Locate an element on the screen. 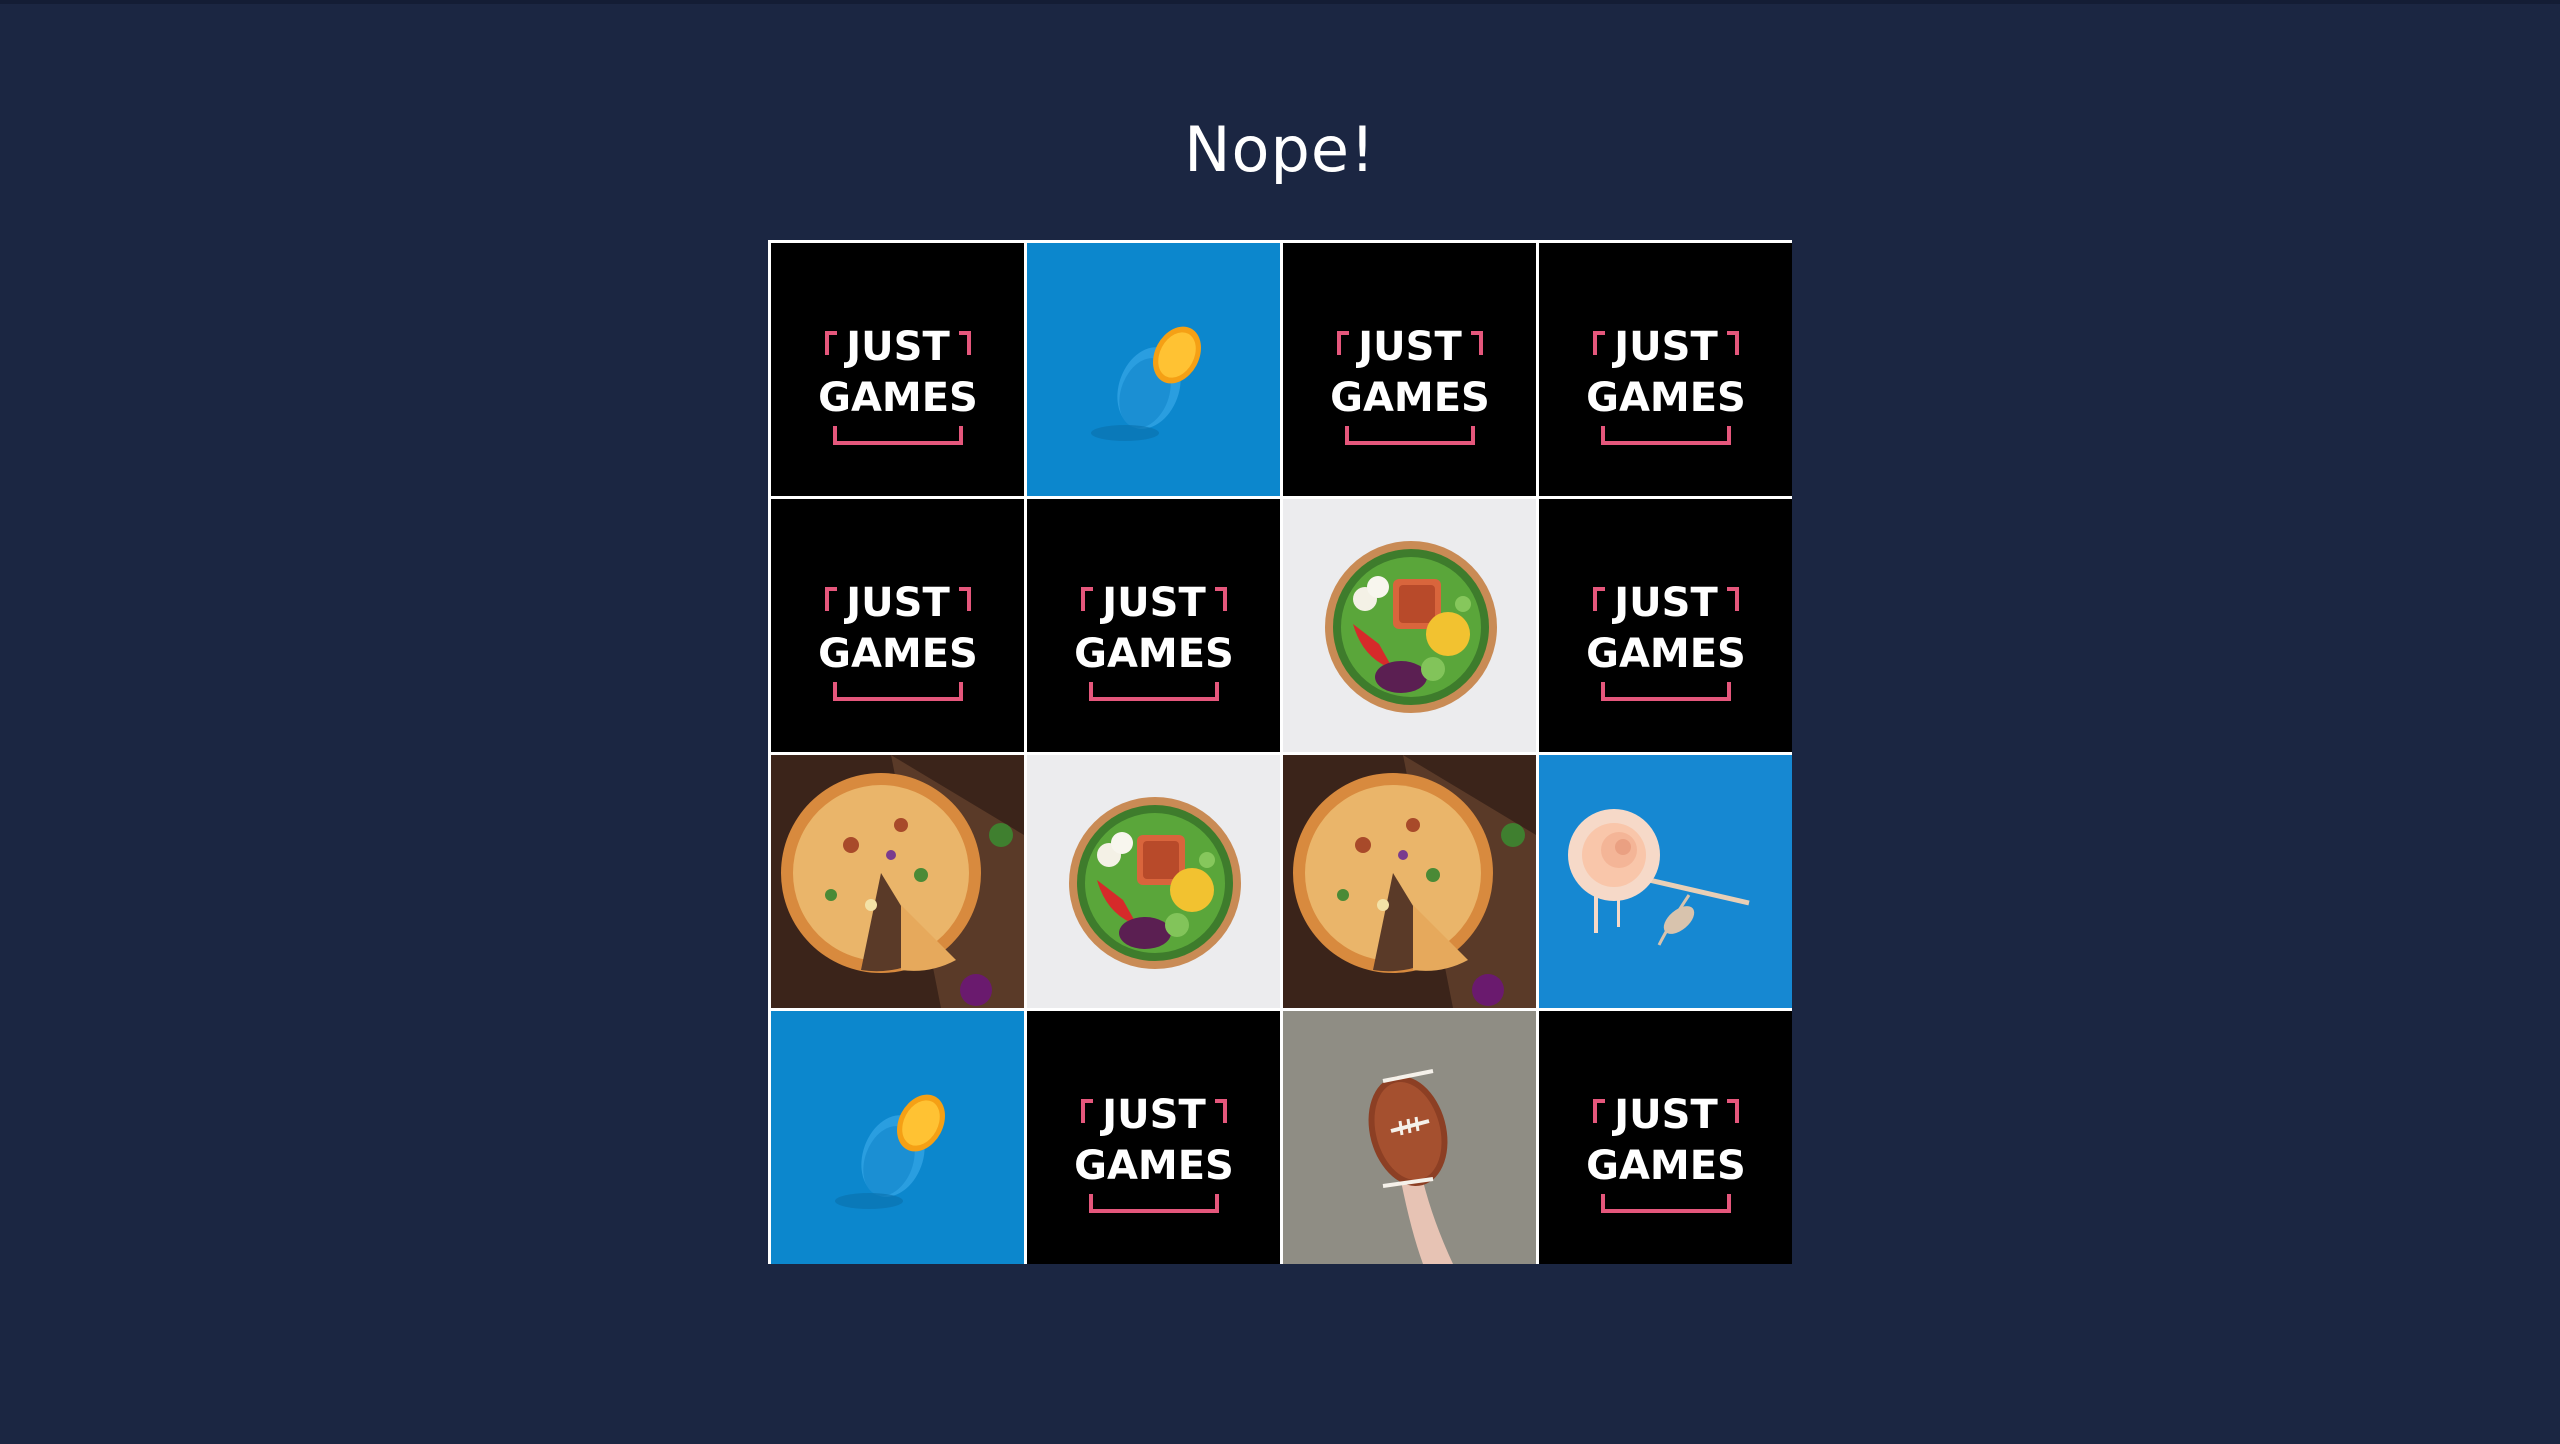  top-border is located at coordinates (1280, 2).